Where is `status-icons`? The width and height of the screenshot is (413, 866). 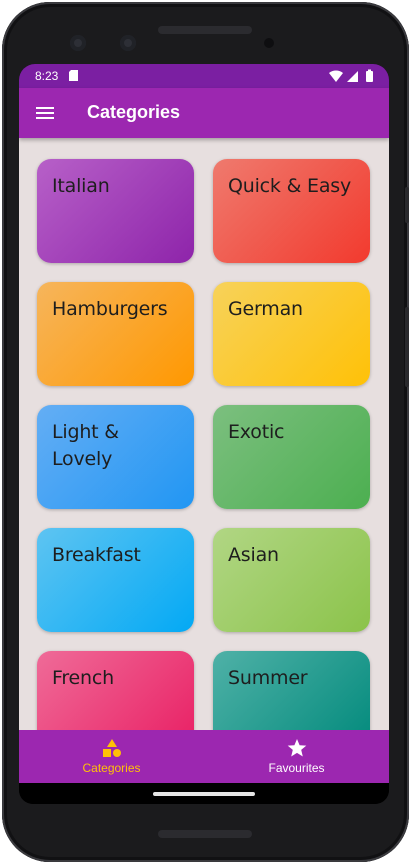 status-icons is located at coordinates (351, 75).